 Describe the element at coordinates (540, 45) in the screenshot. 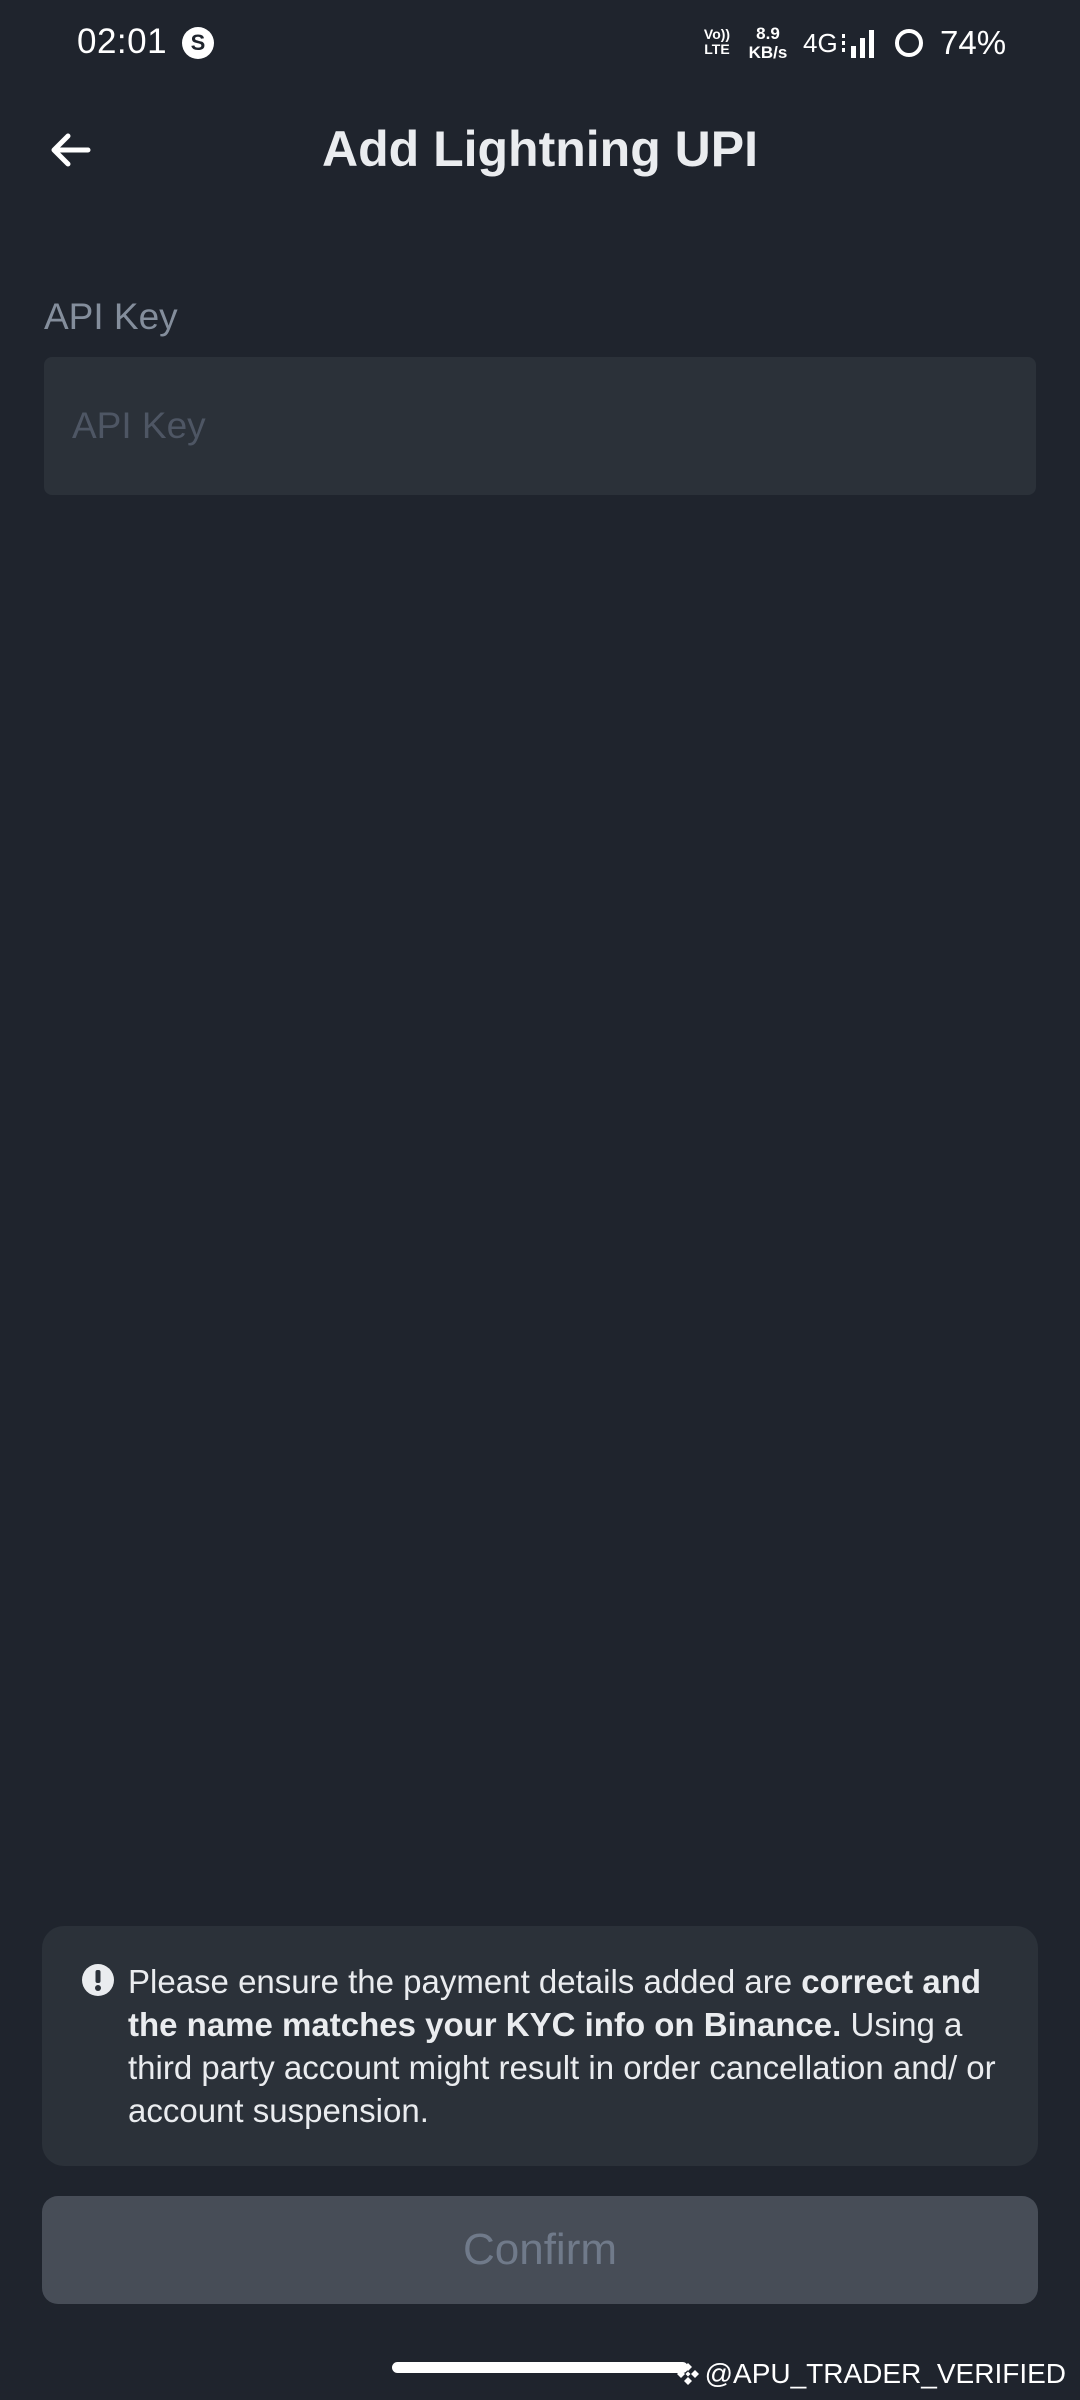

I see `status-bar: 02:01 S Vo)) LTE 8.9 KB/s 4G 74%` at that location.